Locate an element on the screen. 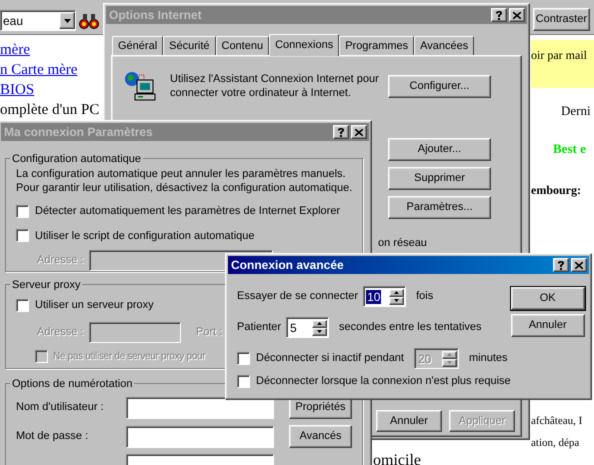 Image resolution: width=594 pixels, height=465 pixels. page-link: n Carte mère is located at coordinates (50, 70).